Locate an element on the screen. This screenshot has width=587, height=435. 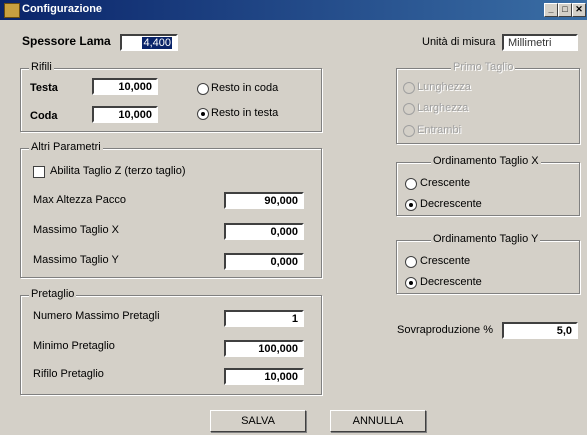
larghezza-radio is located at coordinates (409, 109).